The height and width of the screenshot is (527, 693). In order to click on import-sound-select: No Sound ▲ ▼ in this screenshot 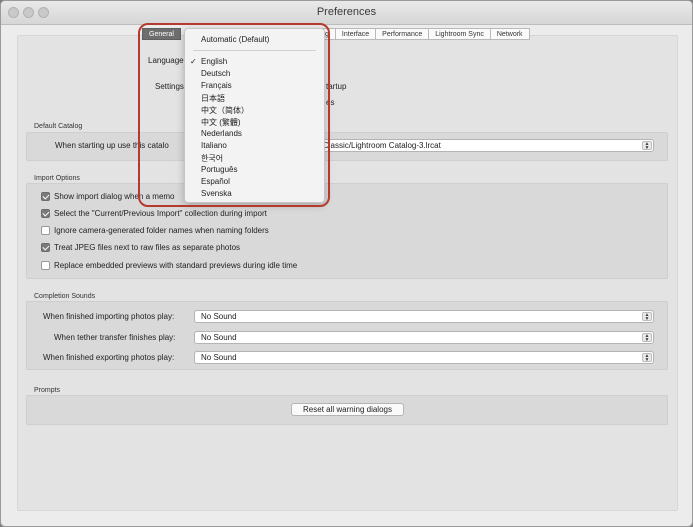, I will do `click(424, 316)`.